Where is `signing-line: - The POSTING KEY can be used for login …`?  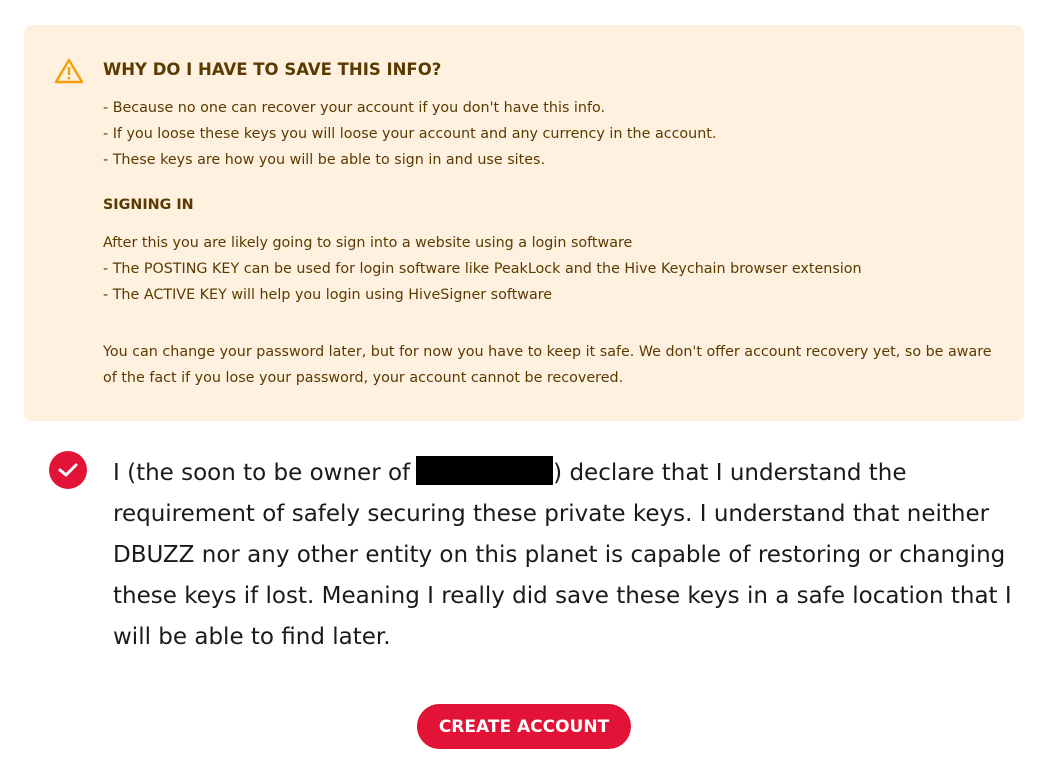
signing-line: - The POSTING KEY can be used for login … is located at coordinates (482, 269).